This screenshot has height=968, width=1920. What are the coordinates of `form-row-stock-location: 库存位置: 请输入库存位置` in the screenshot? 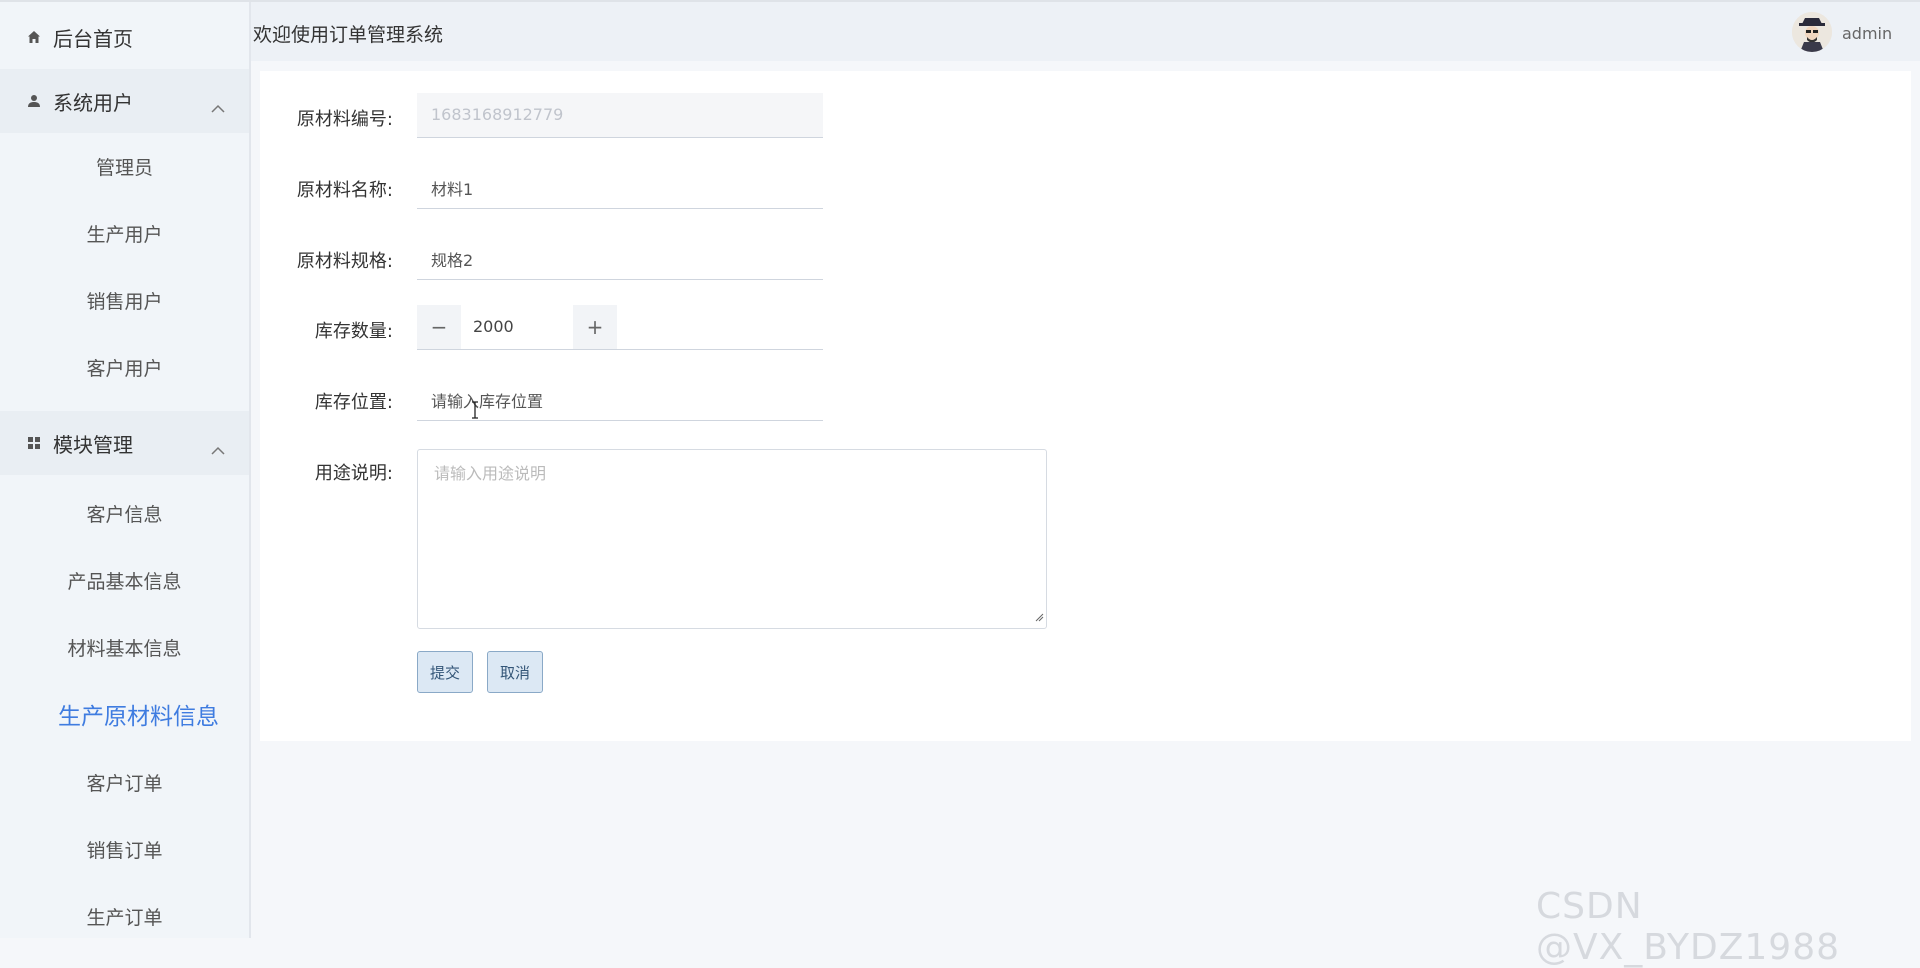 It's located at (660, 399).